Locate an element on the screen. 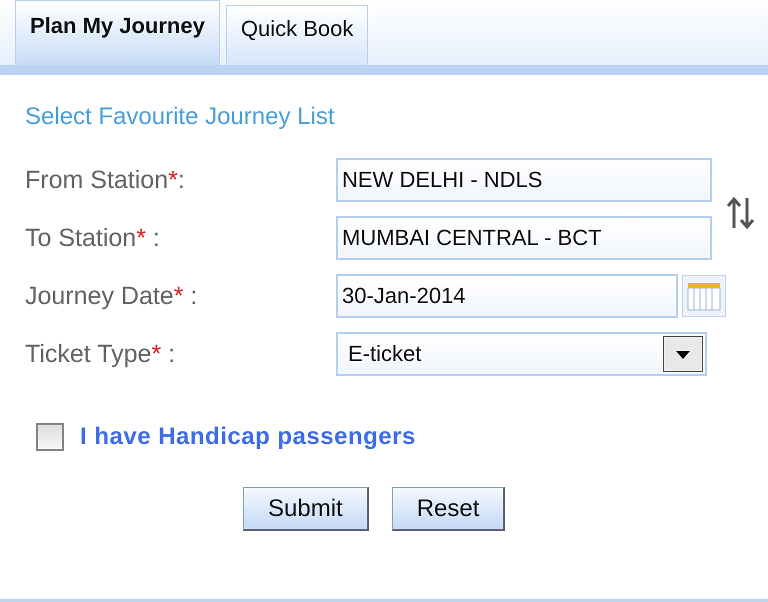 The width and height of the screenshot is (768, 602). calendar-icon is located at coordinates (704, 296).